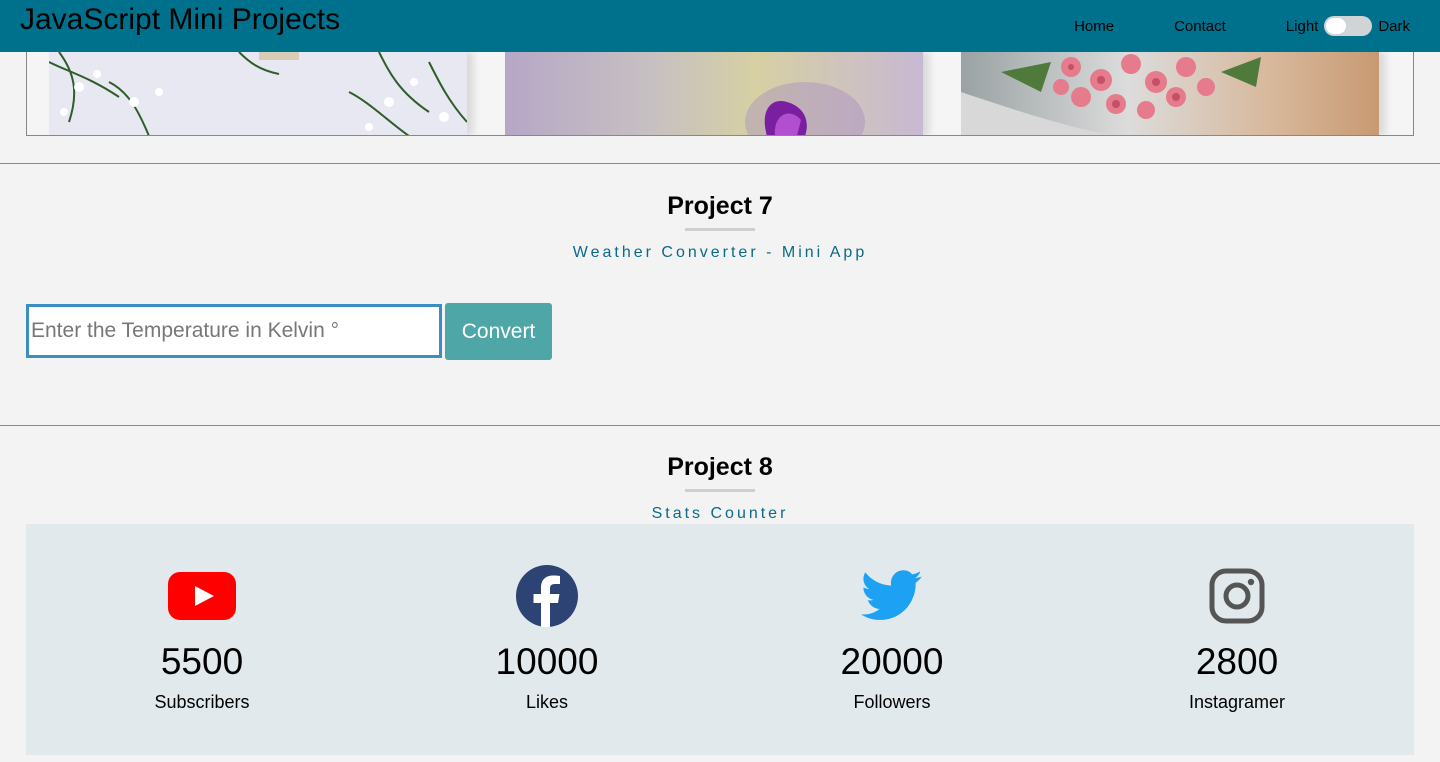 The width and height of the screenshot is (1440, 762). I want to click on stat-value: 5500, so click(202, 661).